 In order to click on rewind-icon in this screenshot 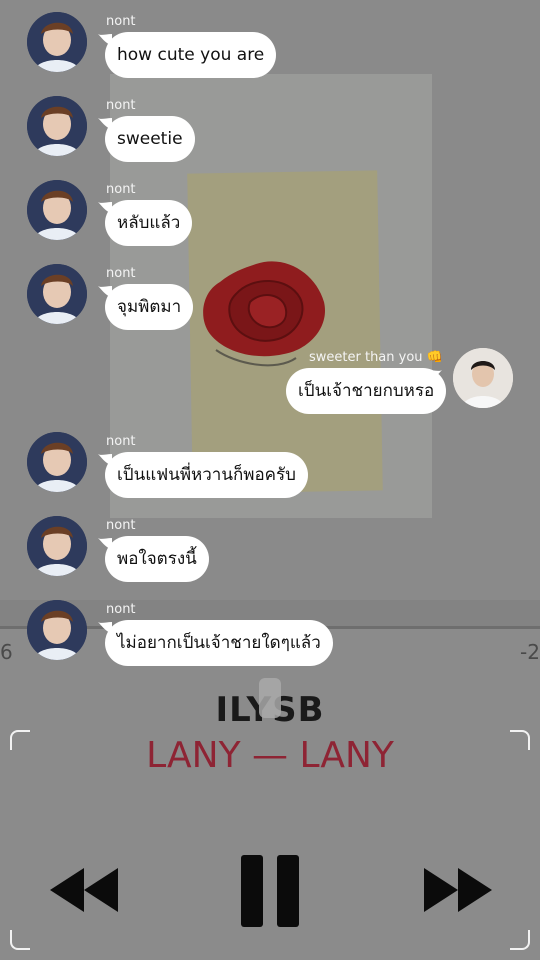, I will do `click(85, 890)`.